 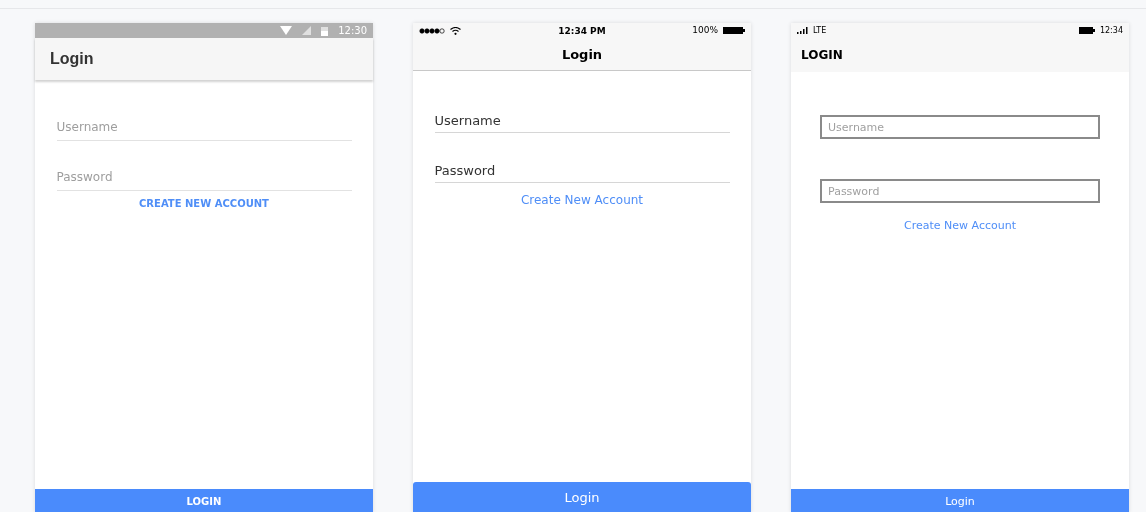 What do you see at coordinates (204, 500) in the screenshot?
I see `login-button: LOGIN` at bounding box center [204, 500].